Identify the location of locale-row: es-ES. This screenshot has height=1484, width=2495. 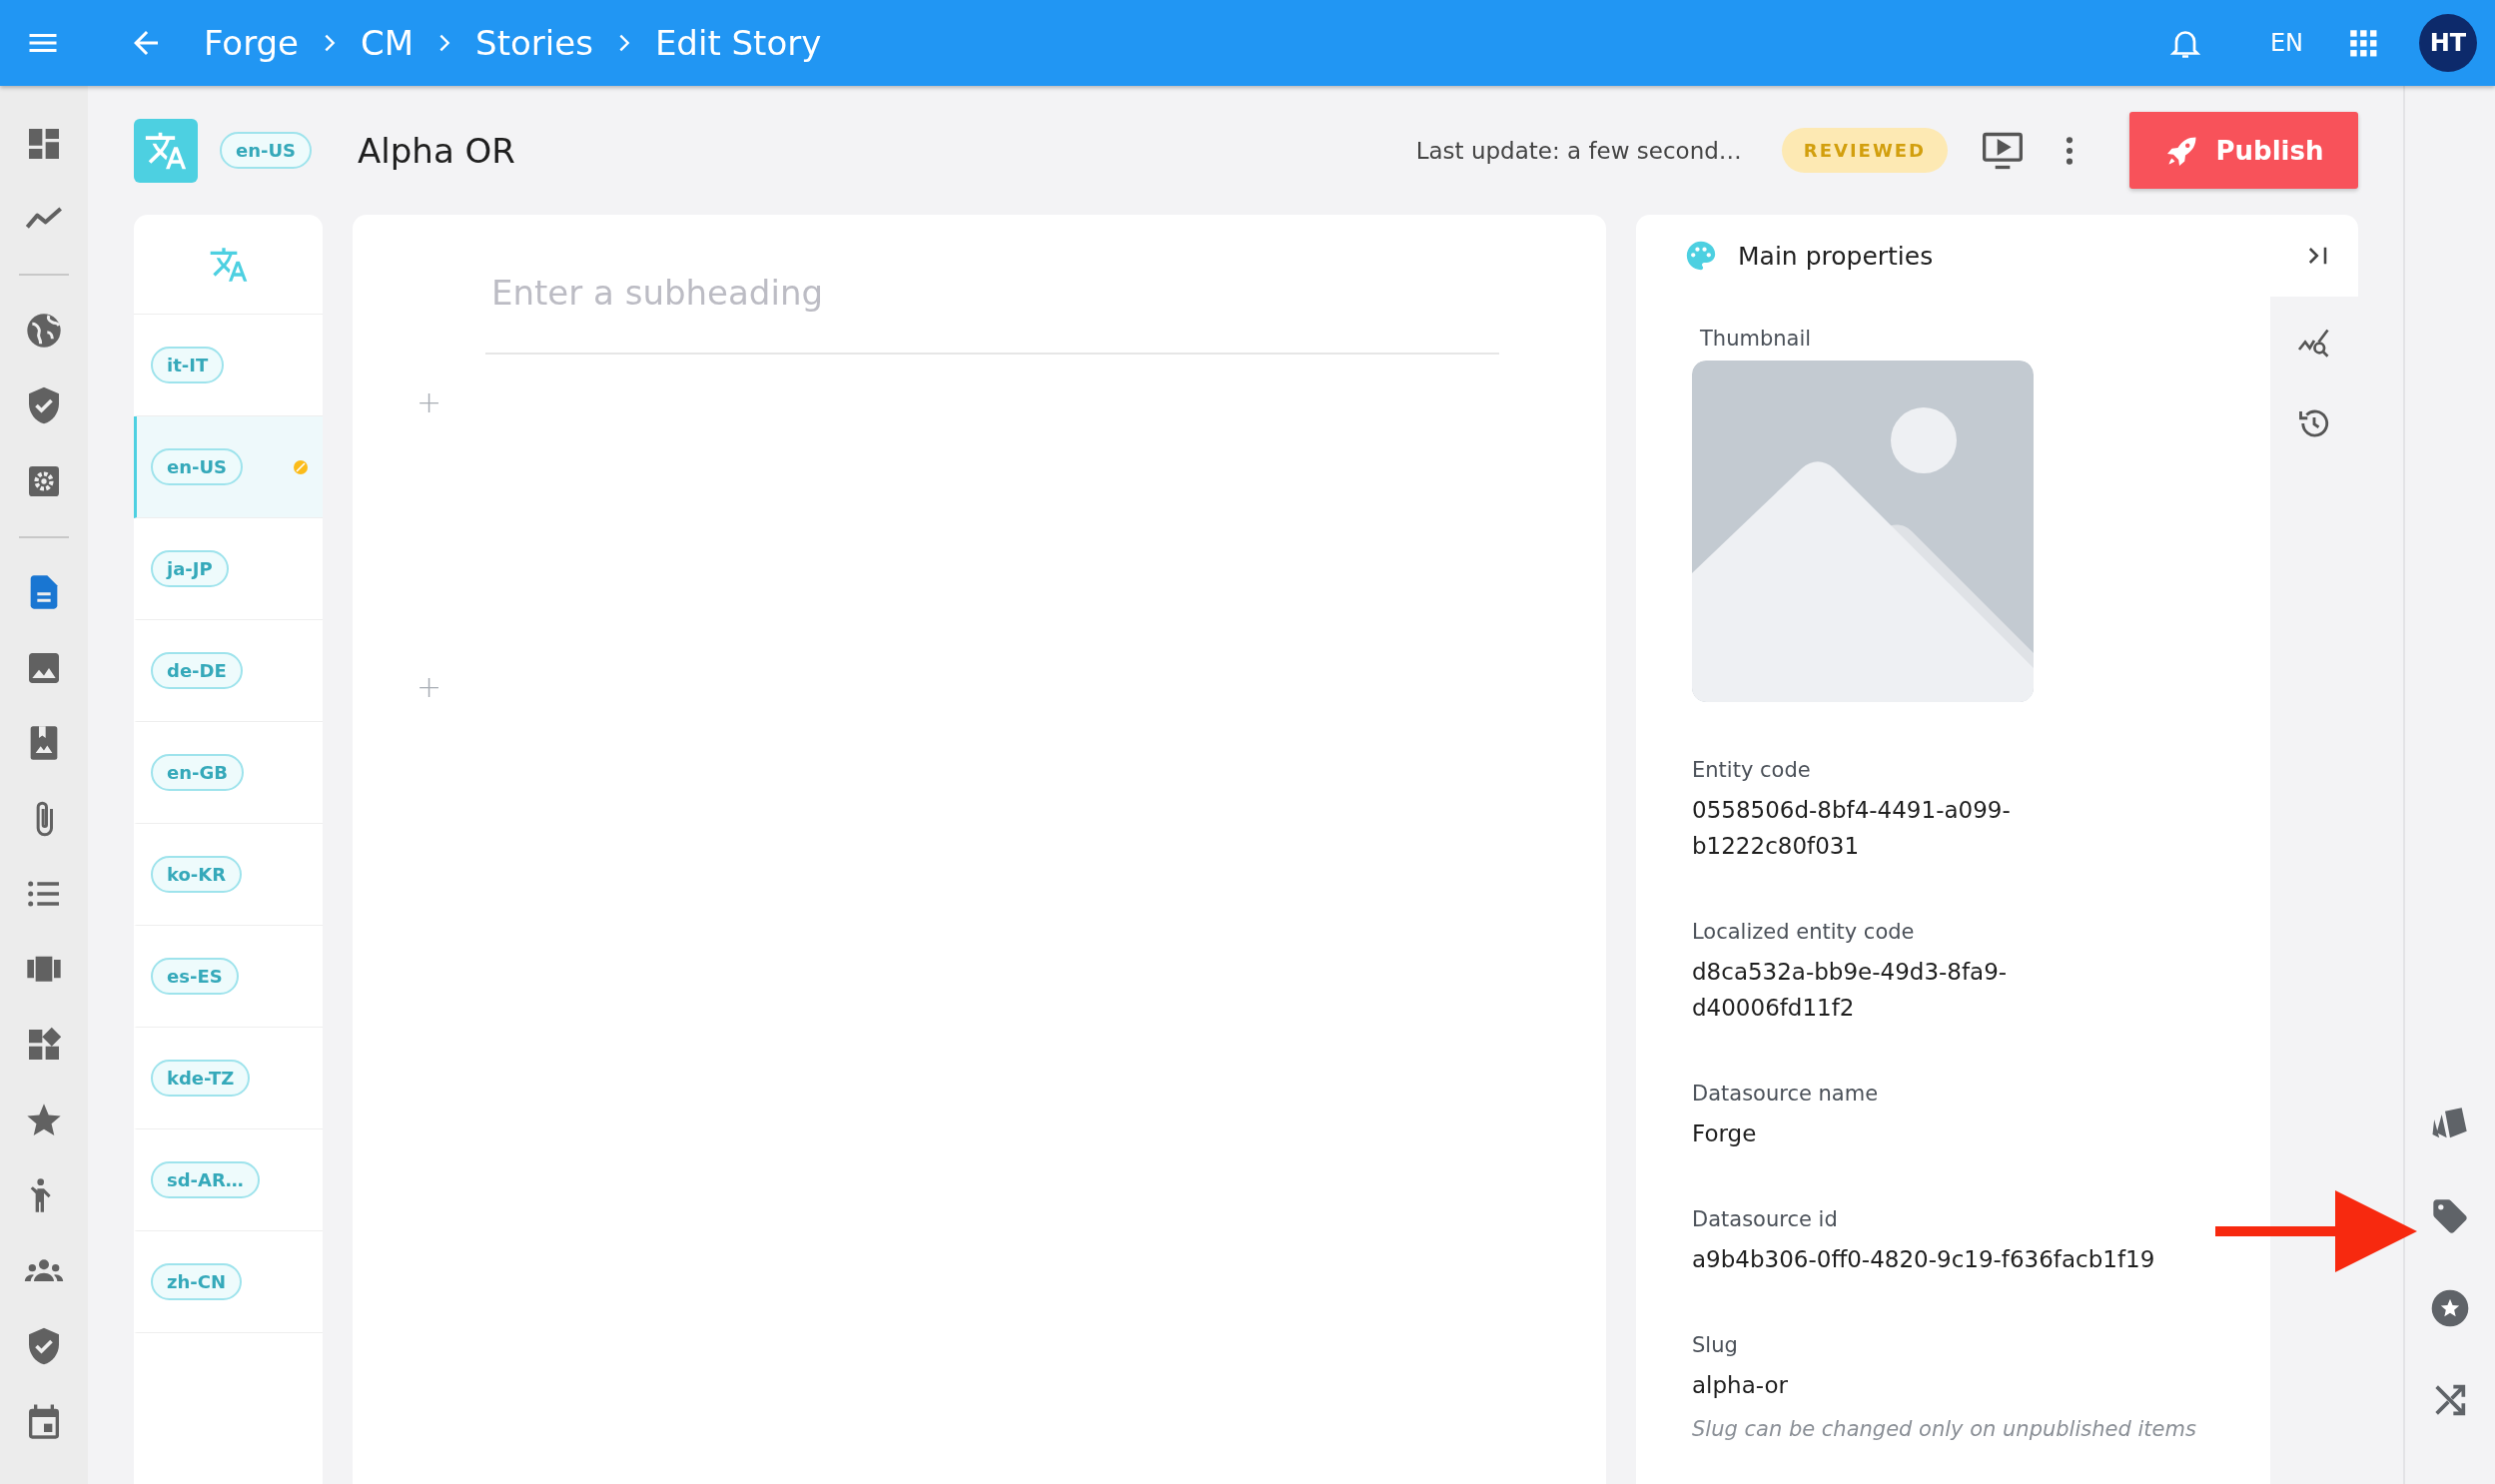
(229, 977).